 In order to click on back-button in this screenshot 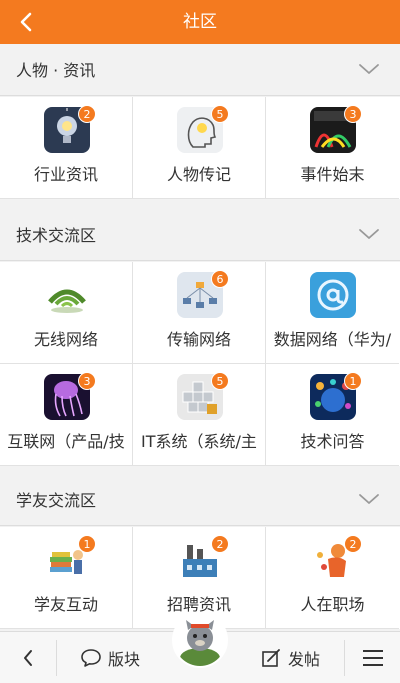, I will do `click(26, 22)`.